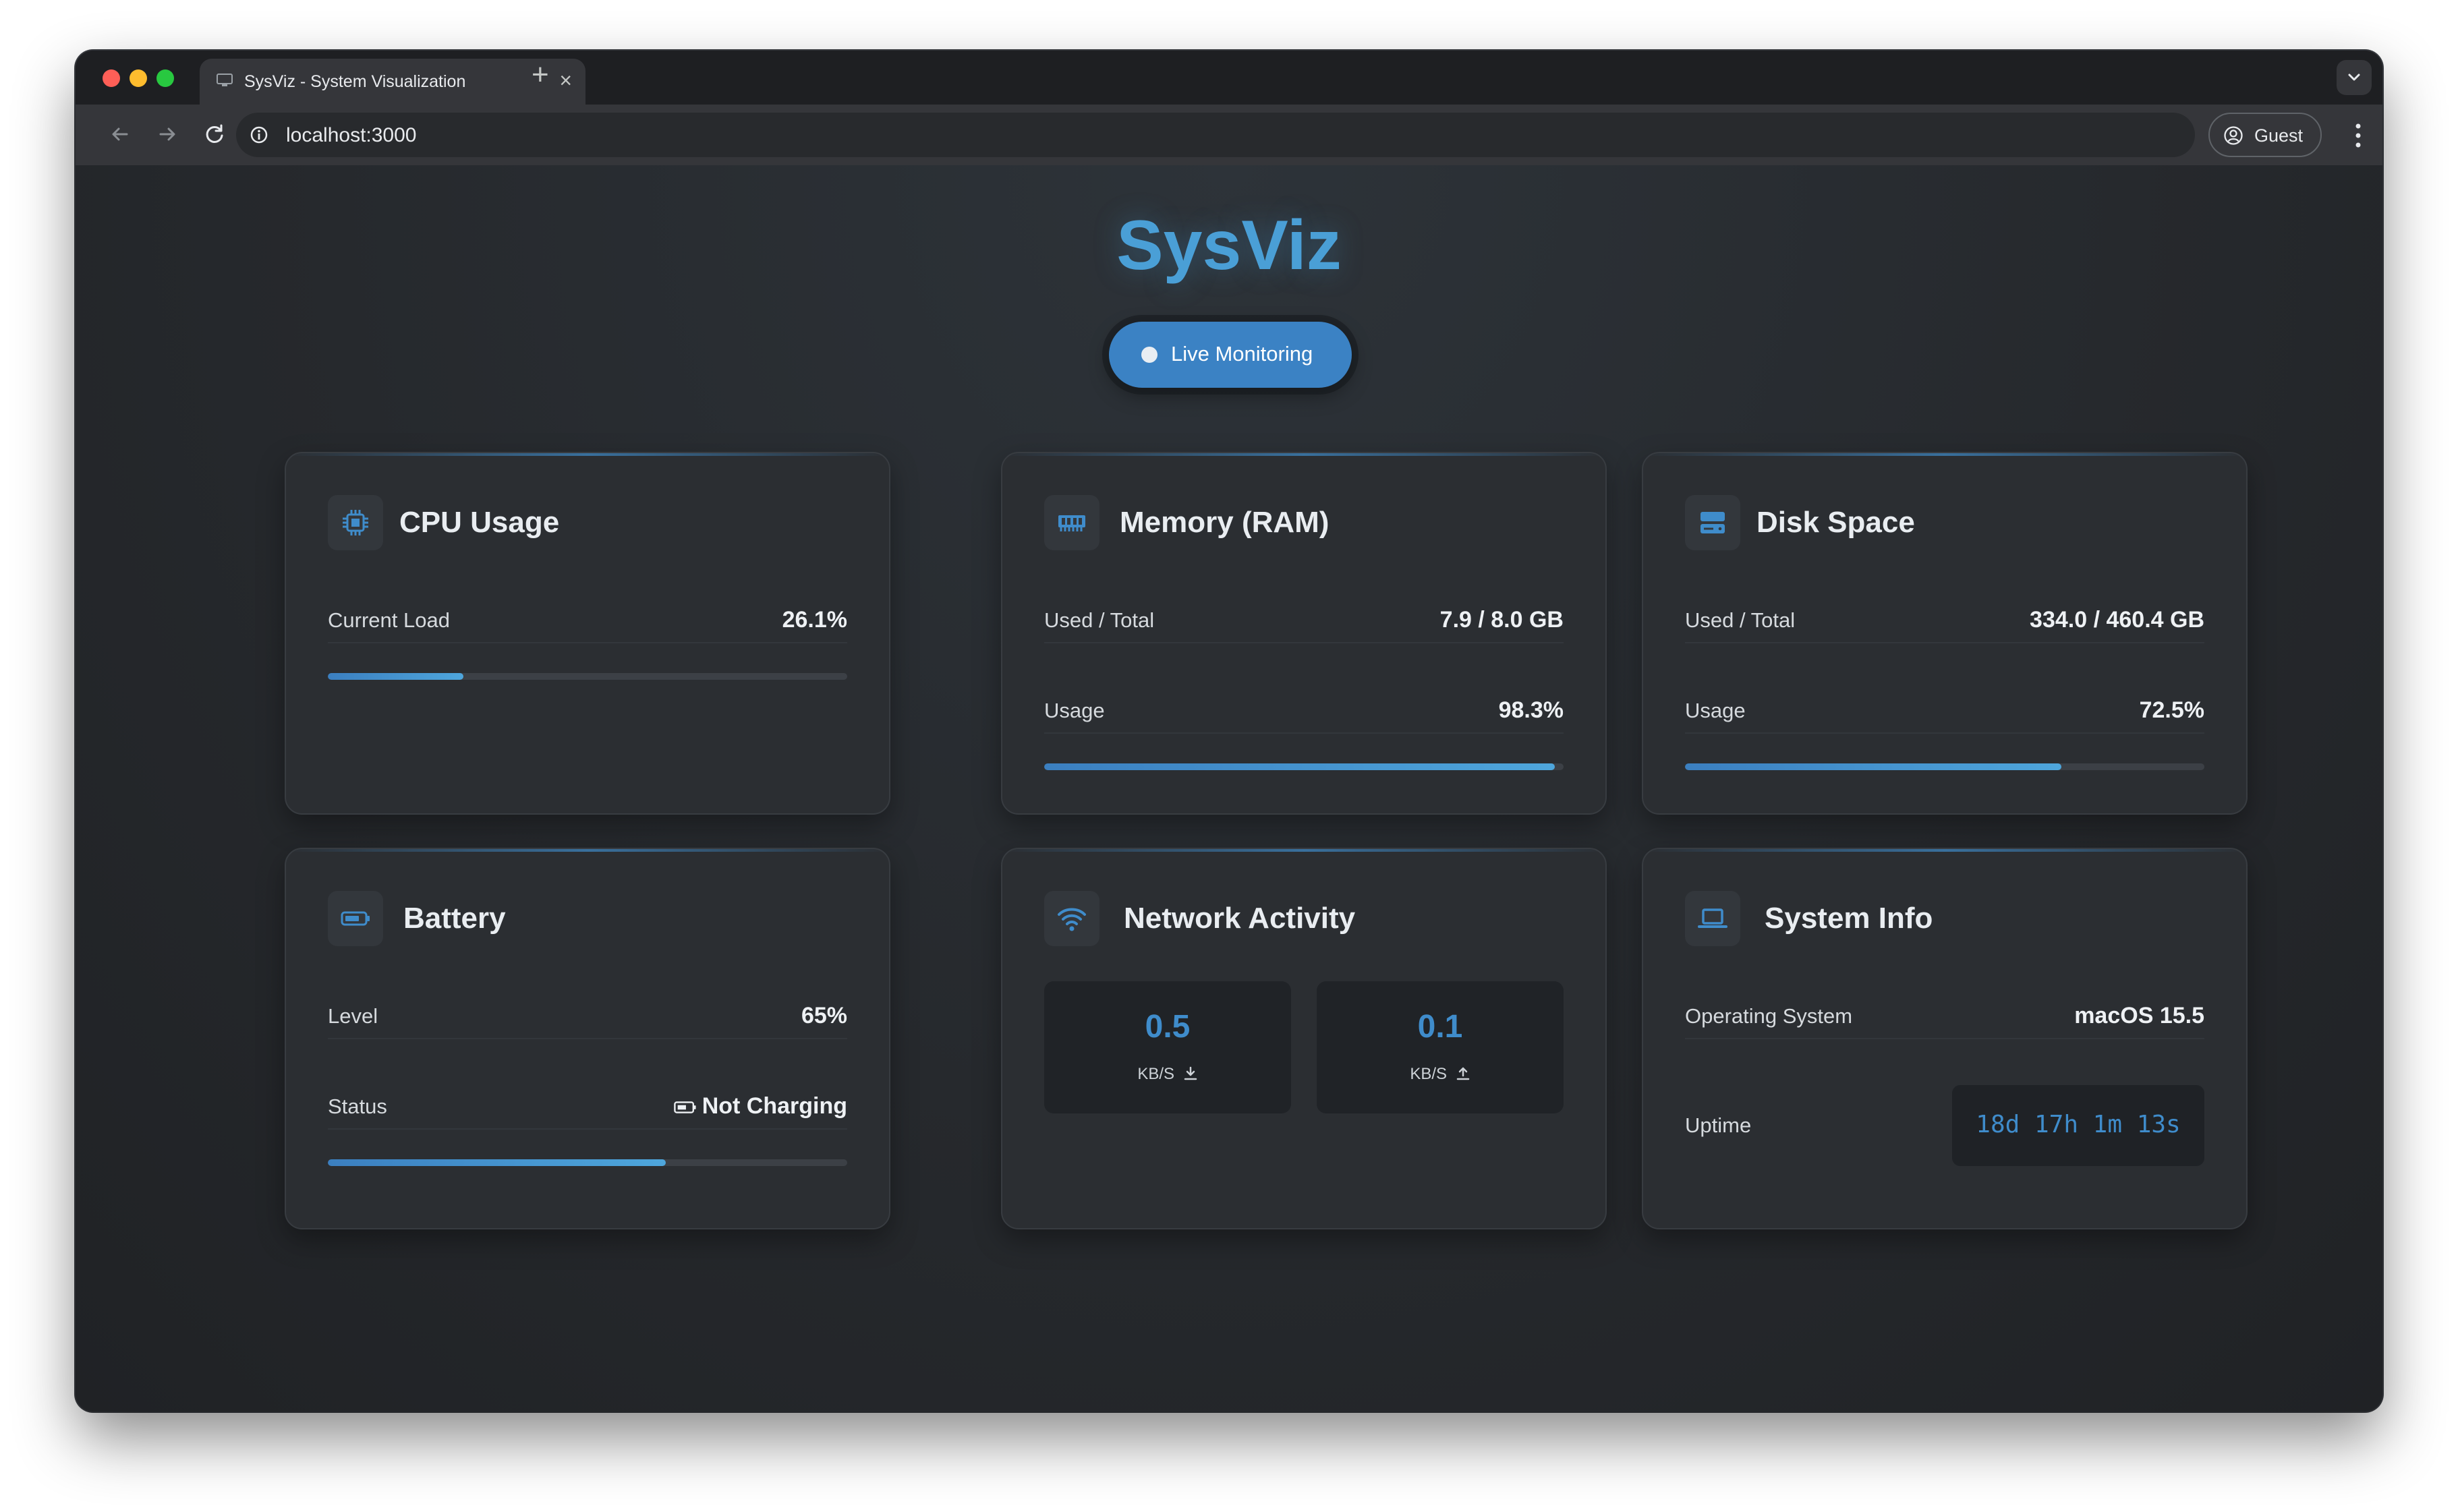  I want to click on disk-icon-box, so click(1713, 522).